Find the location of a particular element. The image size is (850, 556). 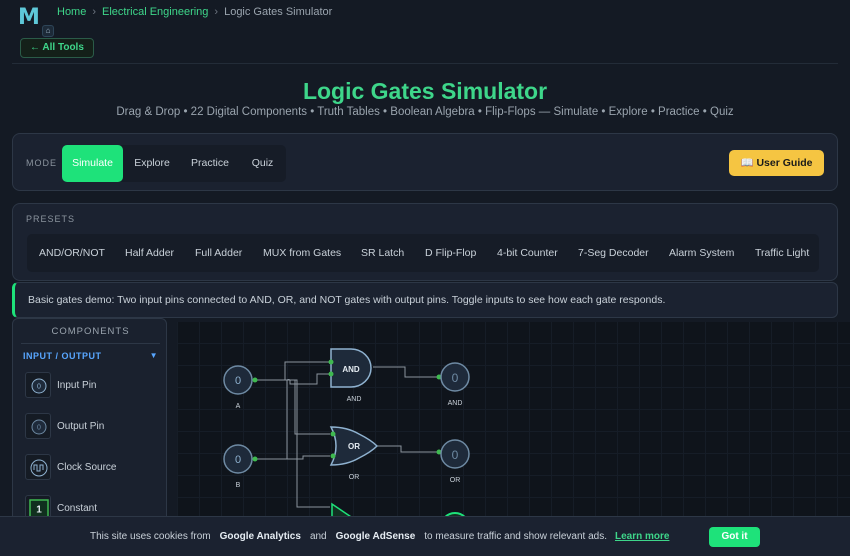

output-pin-or: 0 OR is located at coordinates (453, 461).